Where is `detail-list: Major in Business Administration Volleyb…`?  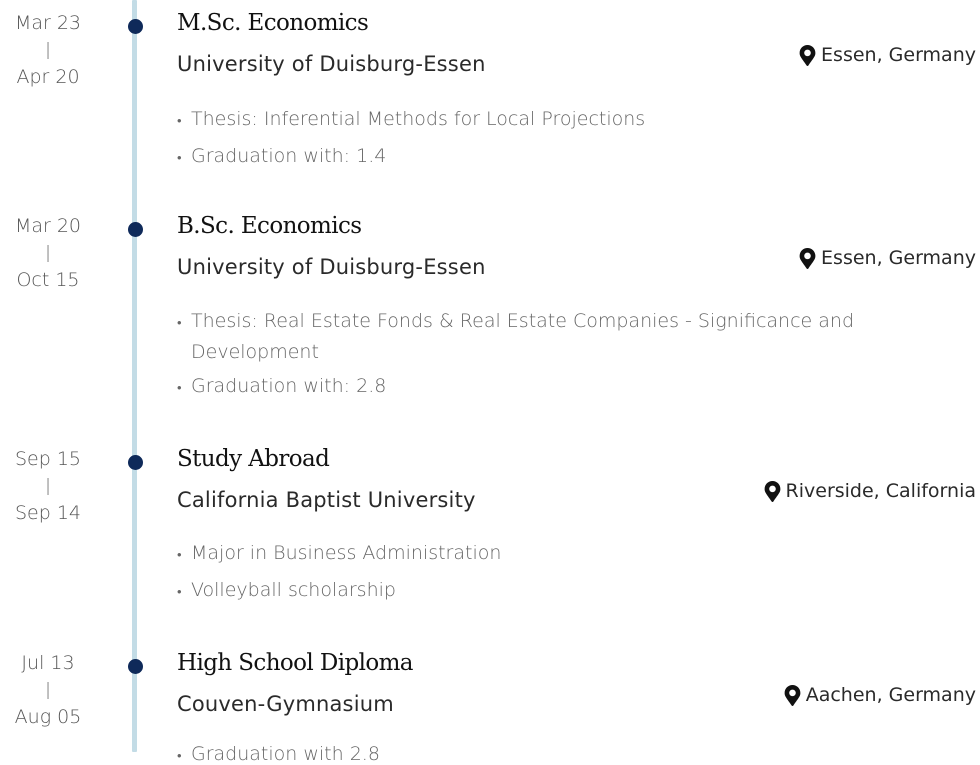
detail-list: Major in Business Administration Volleyb… is located at coordinates (572, 576).